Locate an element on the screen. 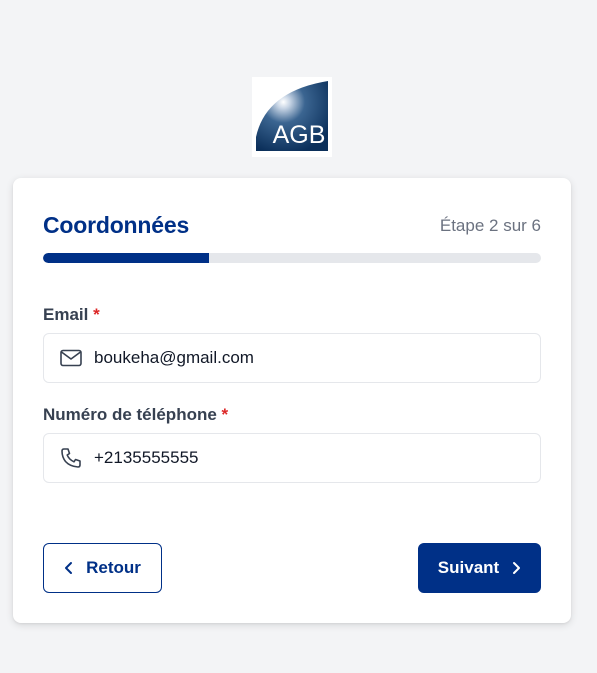 This screenshot has height=673, width=597. back-button: Retour is located at coordinates (102, 568).